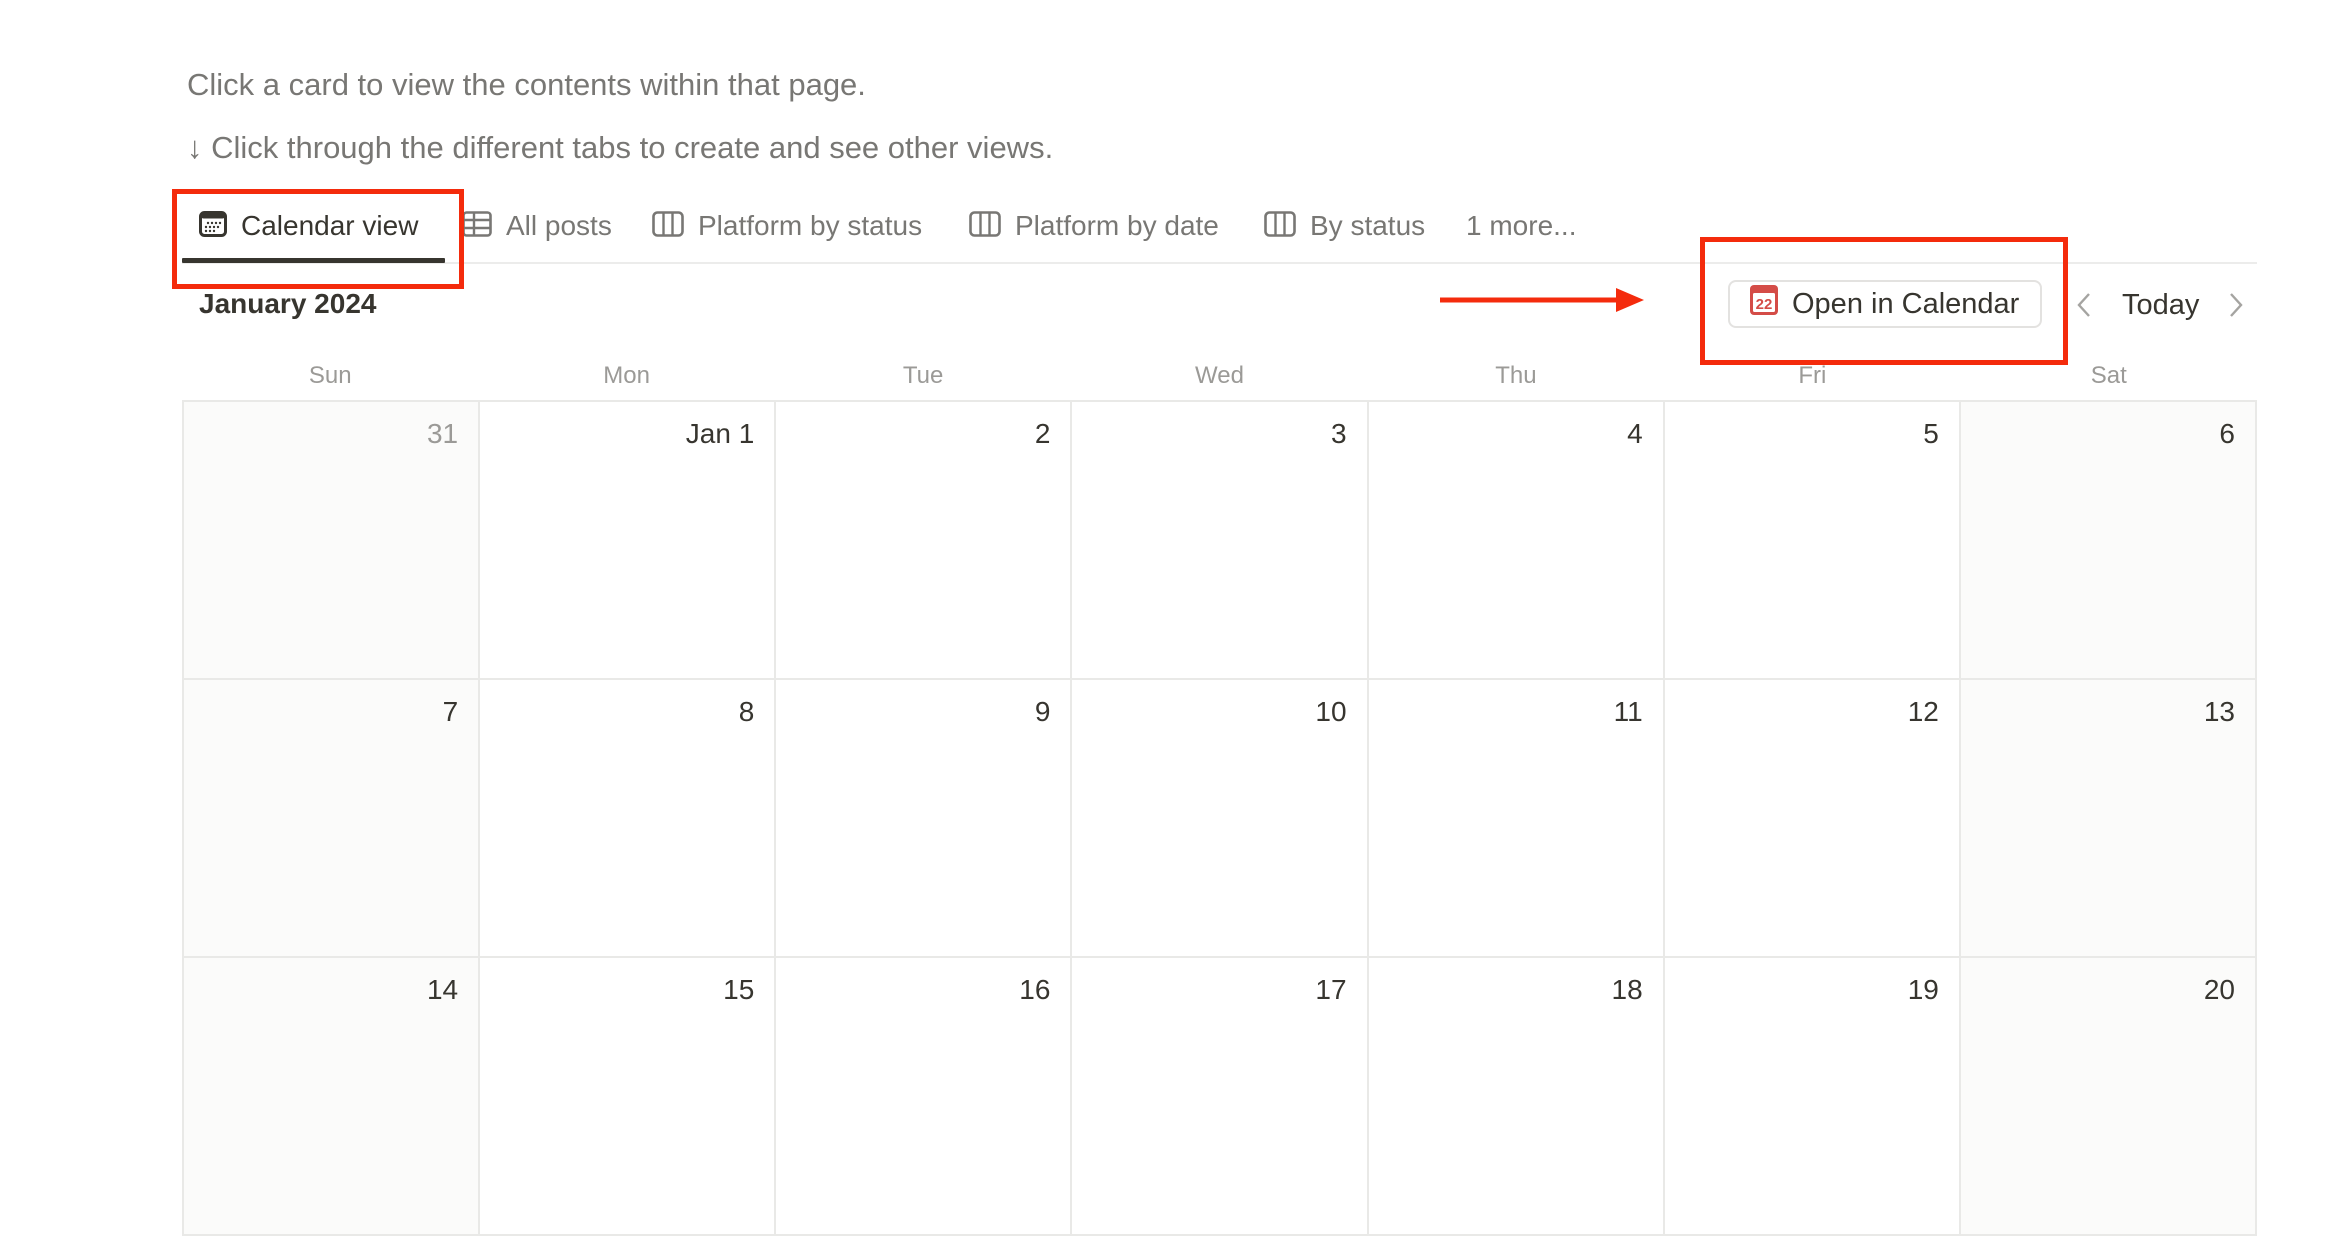 This screenshot has height=1236, width=2342. Describe the element at coordinates (1035, 989) in the screenshot. I see `day-number: 16` at that location.